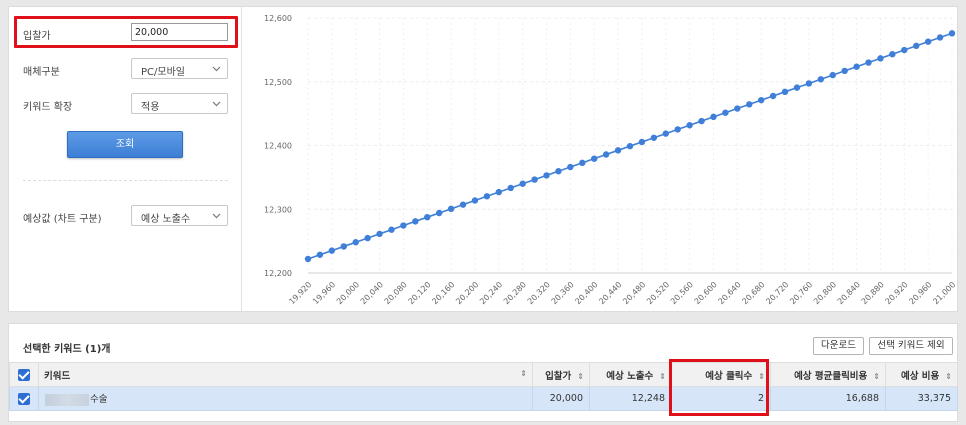 This screenshot has width=966, height=425. I want to click on x-tick-label: 20,120, so click(420, 293).